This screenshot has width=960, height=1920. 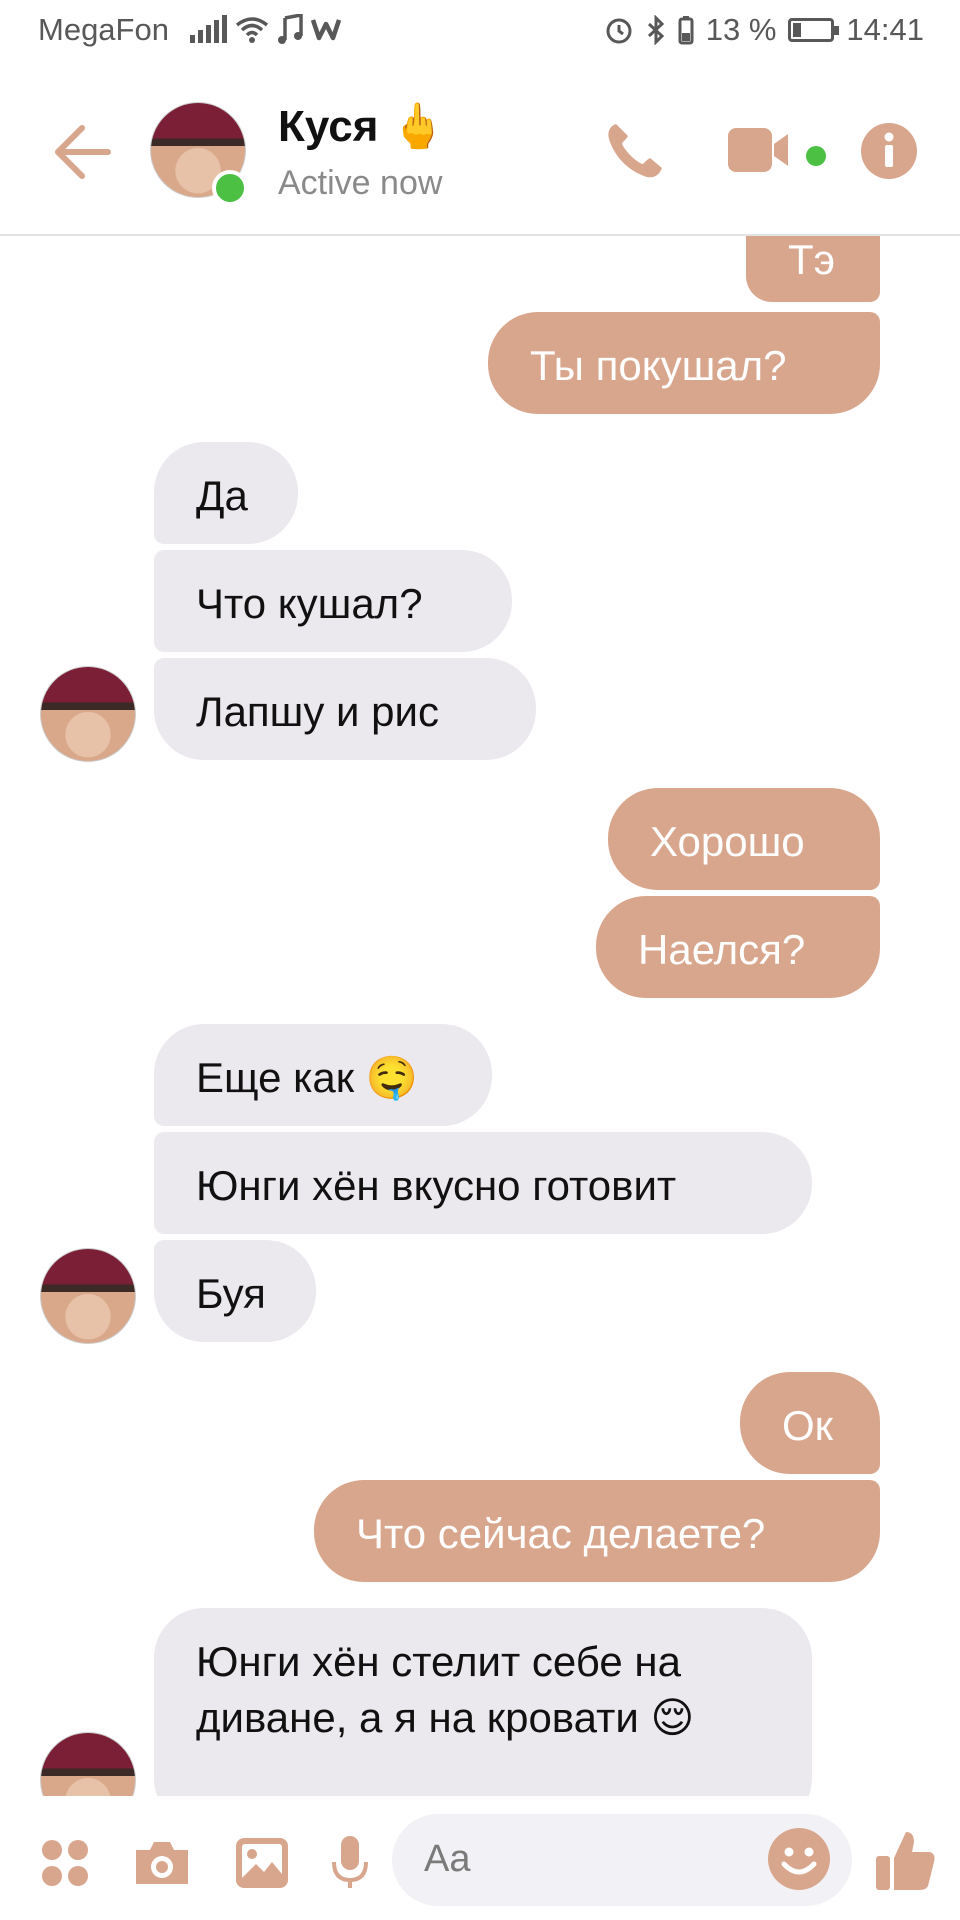 I want to click on wifi-icon, so click(x=252, y=30).